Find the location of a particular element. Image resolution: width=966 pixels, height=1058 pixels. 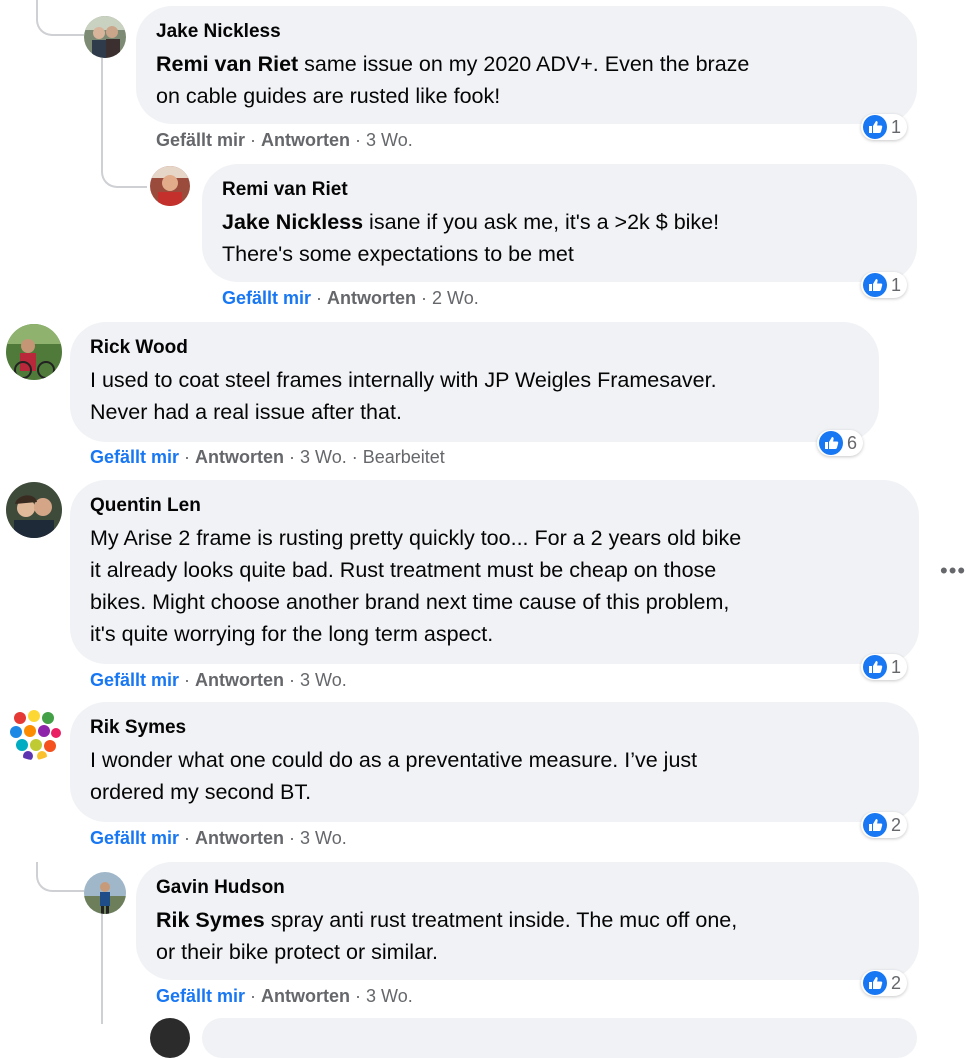

comment-actions: Gefällt mir · Antworten · 2 Wo. is located at coordinates (350, 298).